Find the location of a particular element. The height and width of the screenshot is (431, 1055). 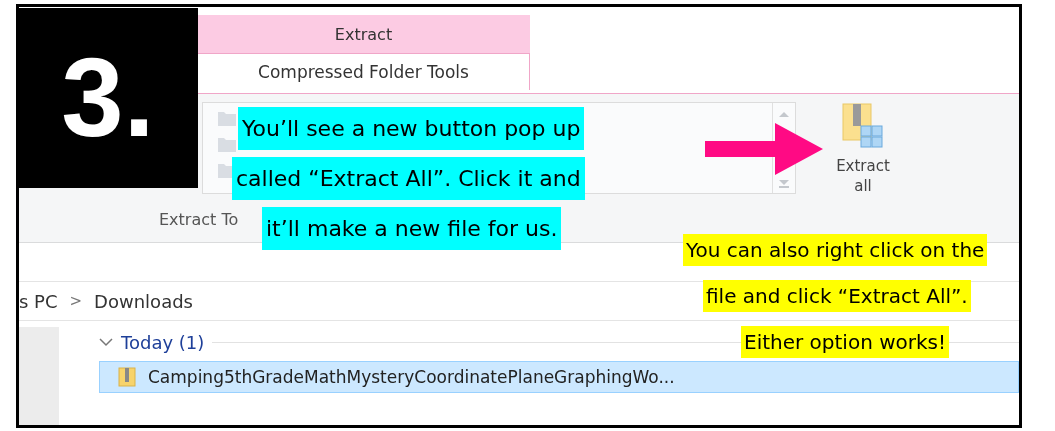

chevron-down-icon is located at coordinates (106, 342).